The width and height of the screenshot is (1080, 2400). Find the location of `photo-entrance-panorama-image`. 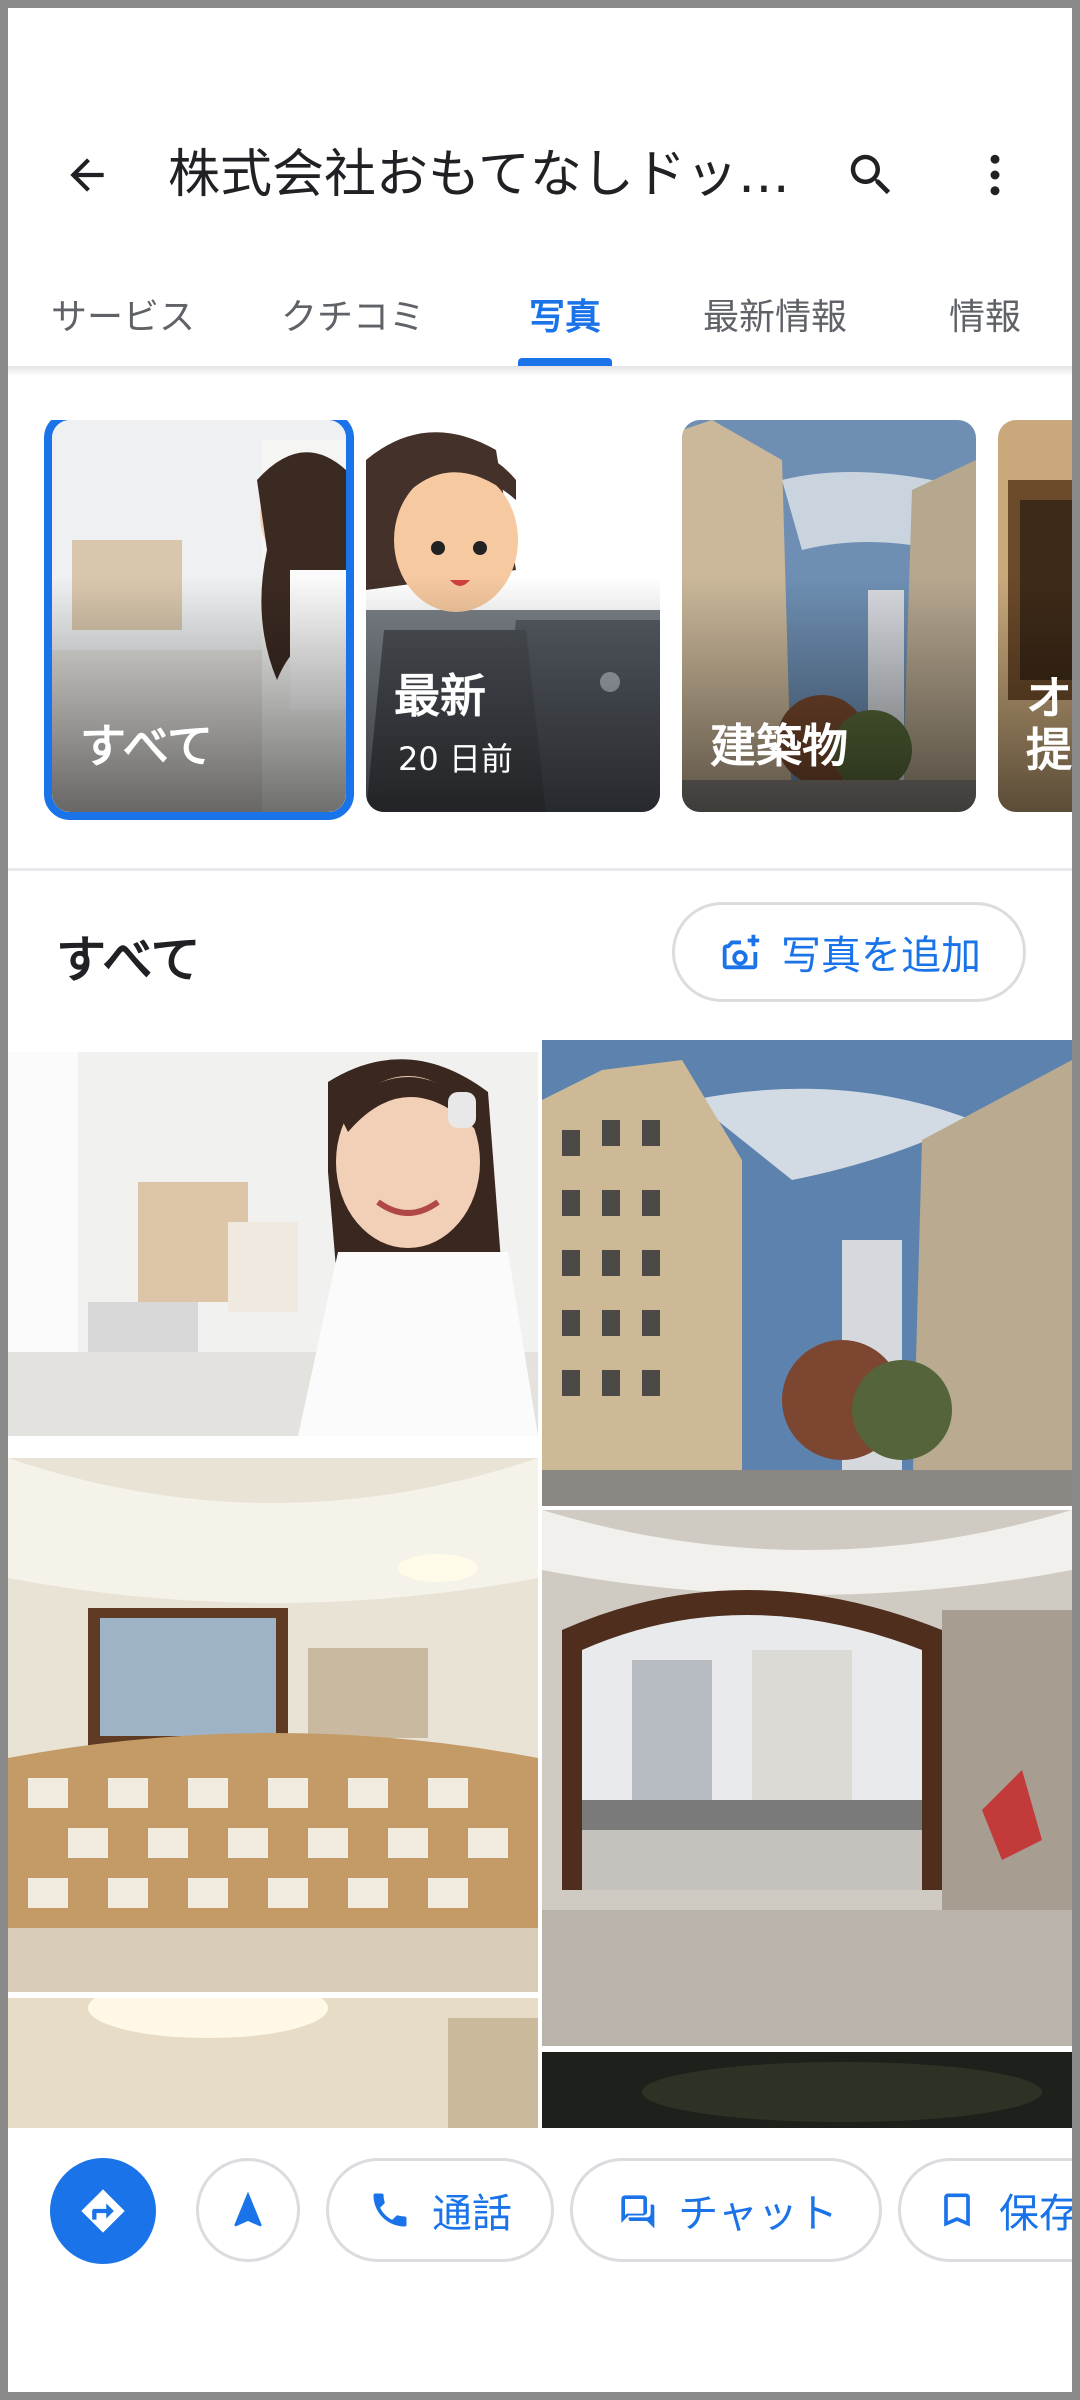

photo-entrance-panorama-image is located at coordinates (807, 1778).